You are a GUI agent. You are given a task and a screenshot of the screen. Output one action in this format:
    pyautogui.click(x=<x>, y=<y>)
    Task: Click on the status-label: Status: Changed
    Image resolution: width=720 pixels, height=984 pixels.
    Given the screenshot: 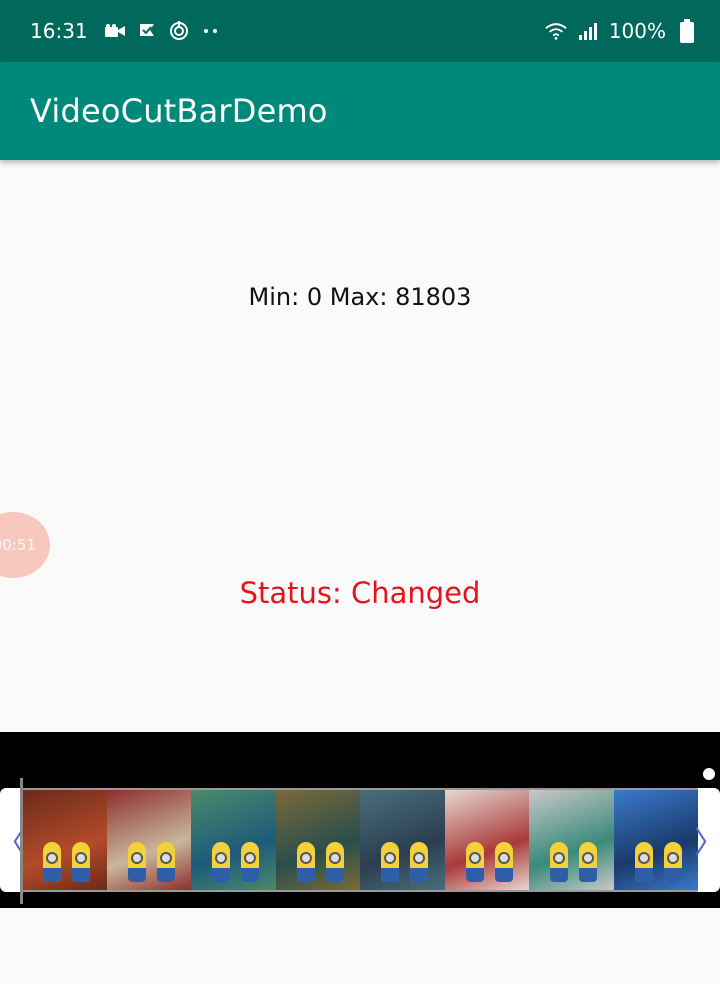 What is the action you would take?
    pyautogui.click(x=360, y=593)
    